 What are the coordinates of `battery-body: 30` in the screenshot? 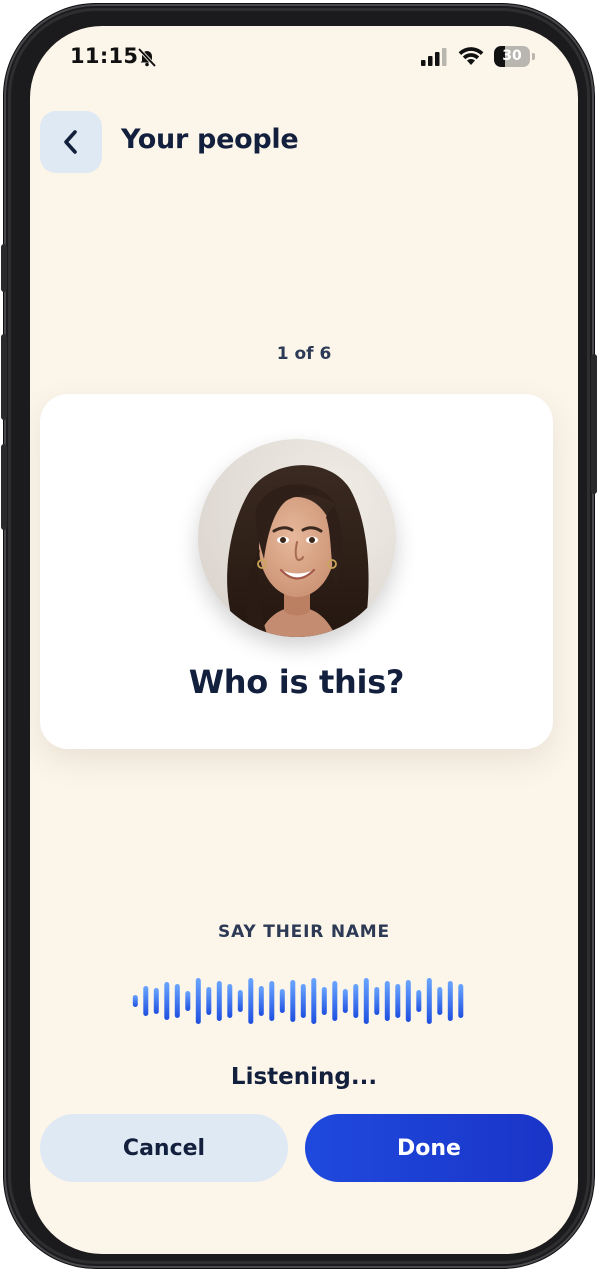 It's located at (512, 56).